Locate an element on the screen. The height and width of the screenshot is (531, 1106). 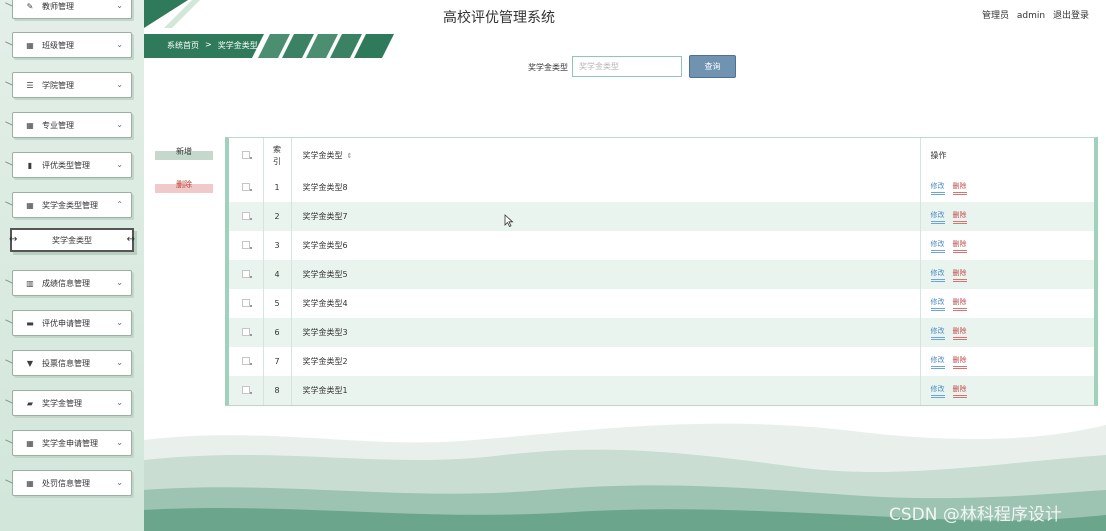
header-operation: 操作 is located at coordinates (938, 155).